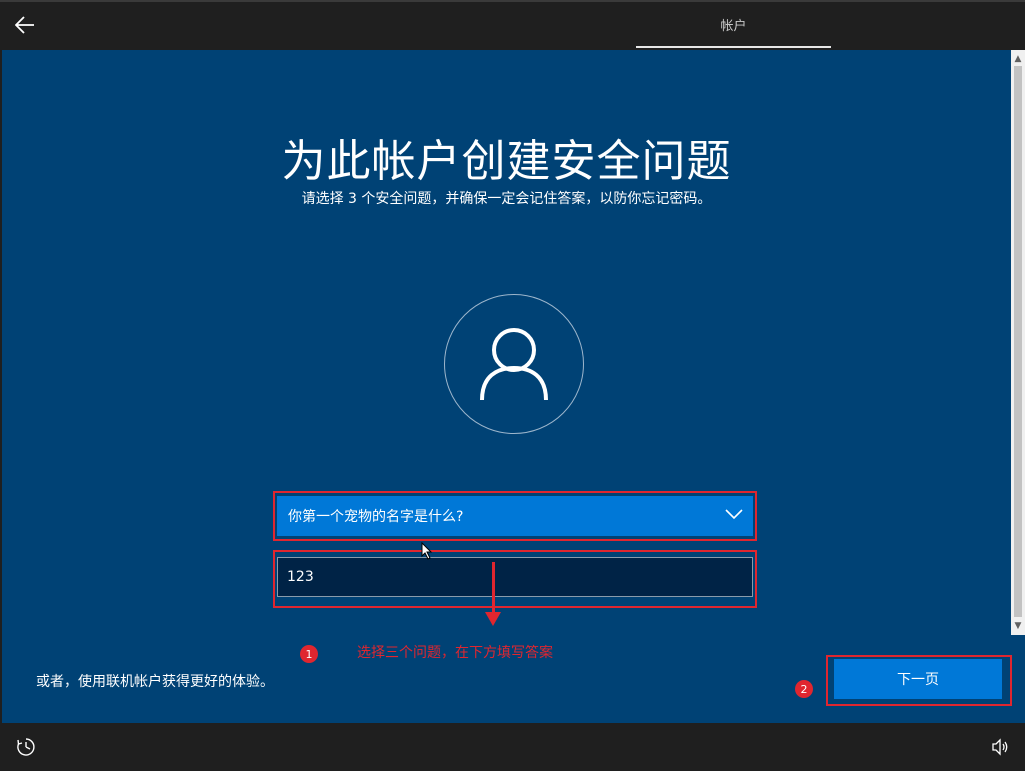 This screenshot has width=1025, height=771. I want to click on security-answer-input: 123, so click(515, 577).